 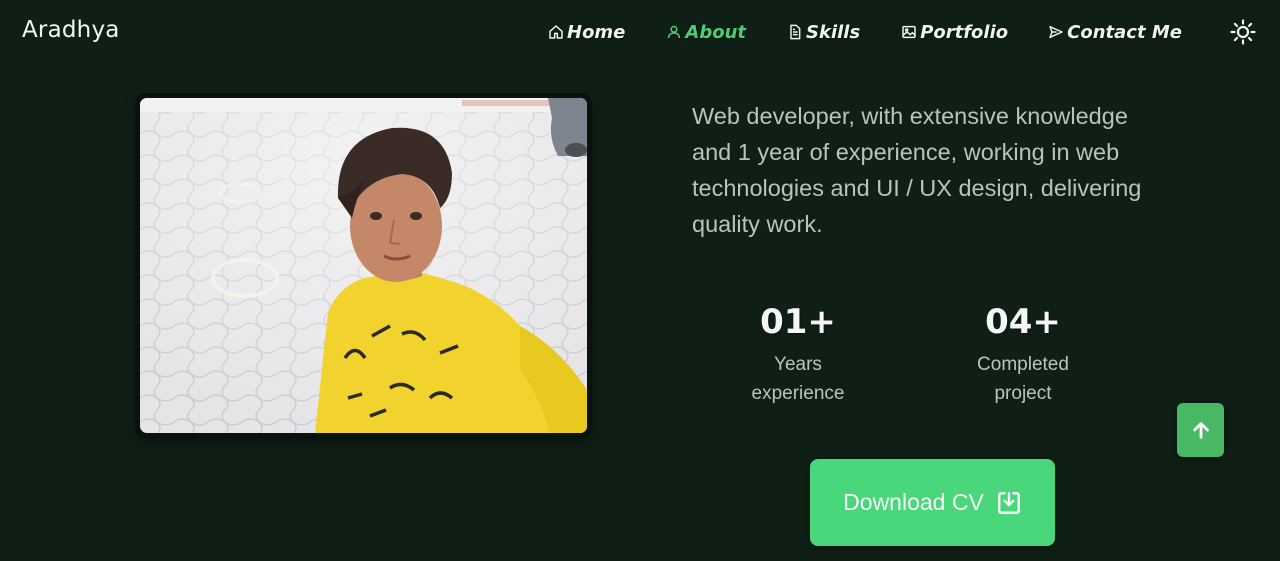 What do you see at coordinates (1023, 379) in the screenshot?
I see `stat-label: Completed project` at bounding box center [1023, 379].